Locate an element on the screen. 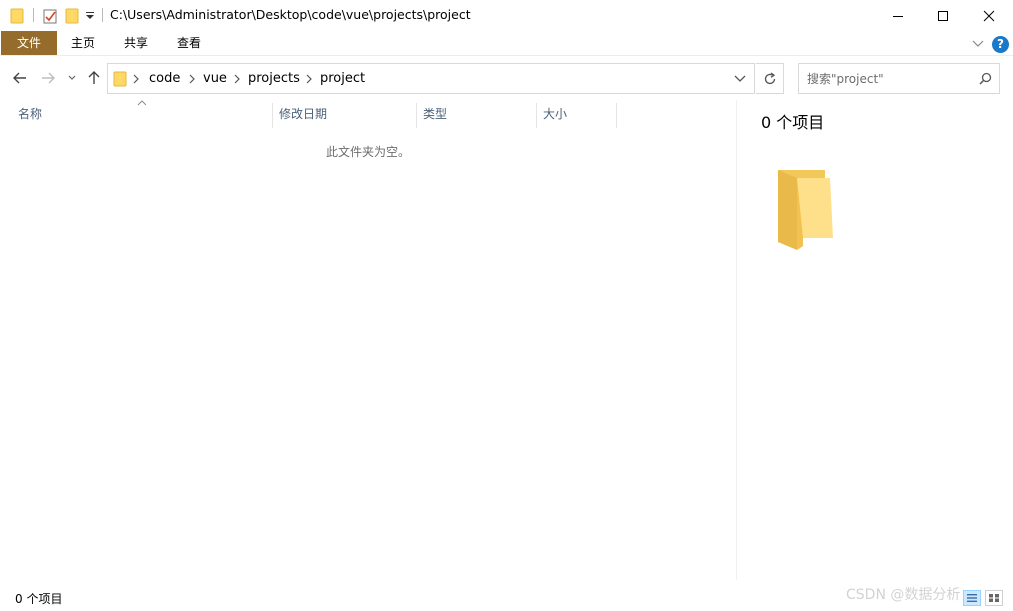 Image resolution: width=1013 pixels, height=611 pixels. ribbon-tabs: 文件 主页 共享 查看 ? is located at coordinates (506, 43).